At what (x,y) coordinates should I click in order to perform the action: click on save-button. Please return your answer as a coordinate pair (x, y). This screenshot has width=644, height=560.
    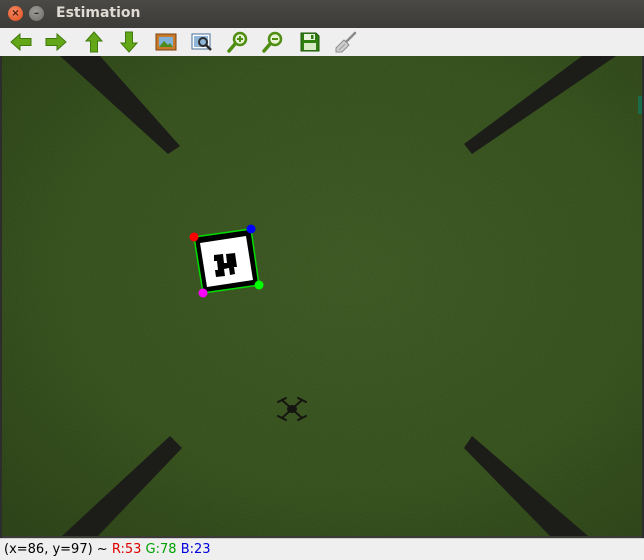
    Looking at the image, I should click on (310, 42).